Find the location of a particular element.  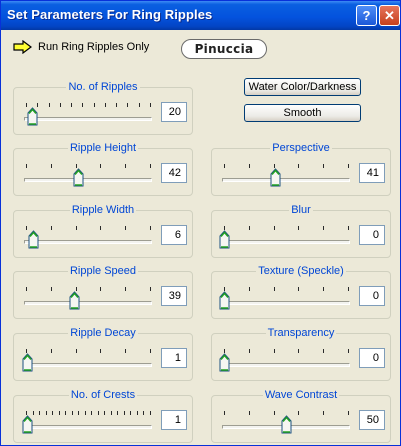

slider-label: Wave Contrast is located at coordinates (301, 395).